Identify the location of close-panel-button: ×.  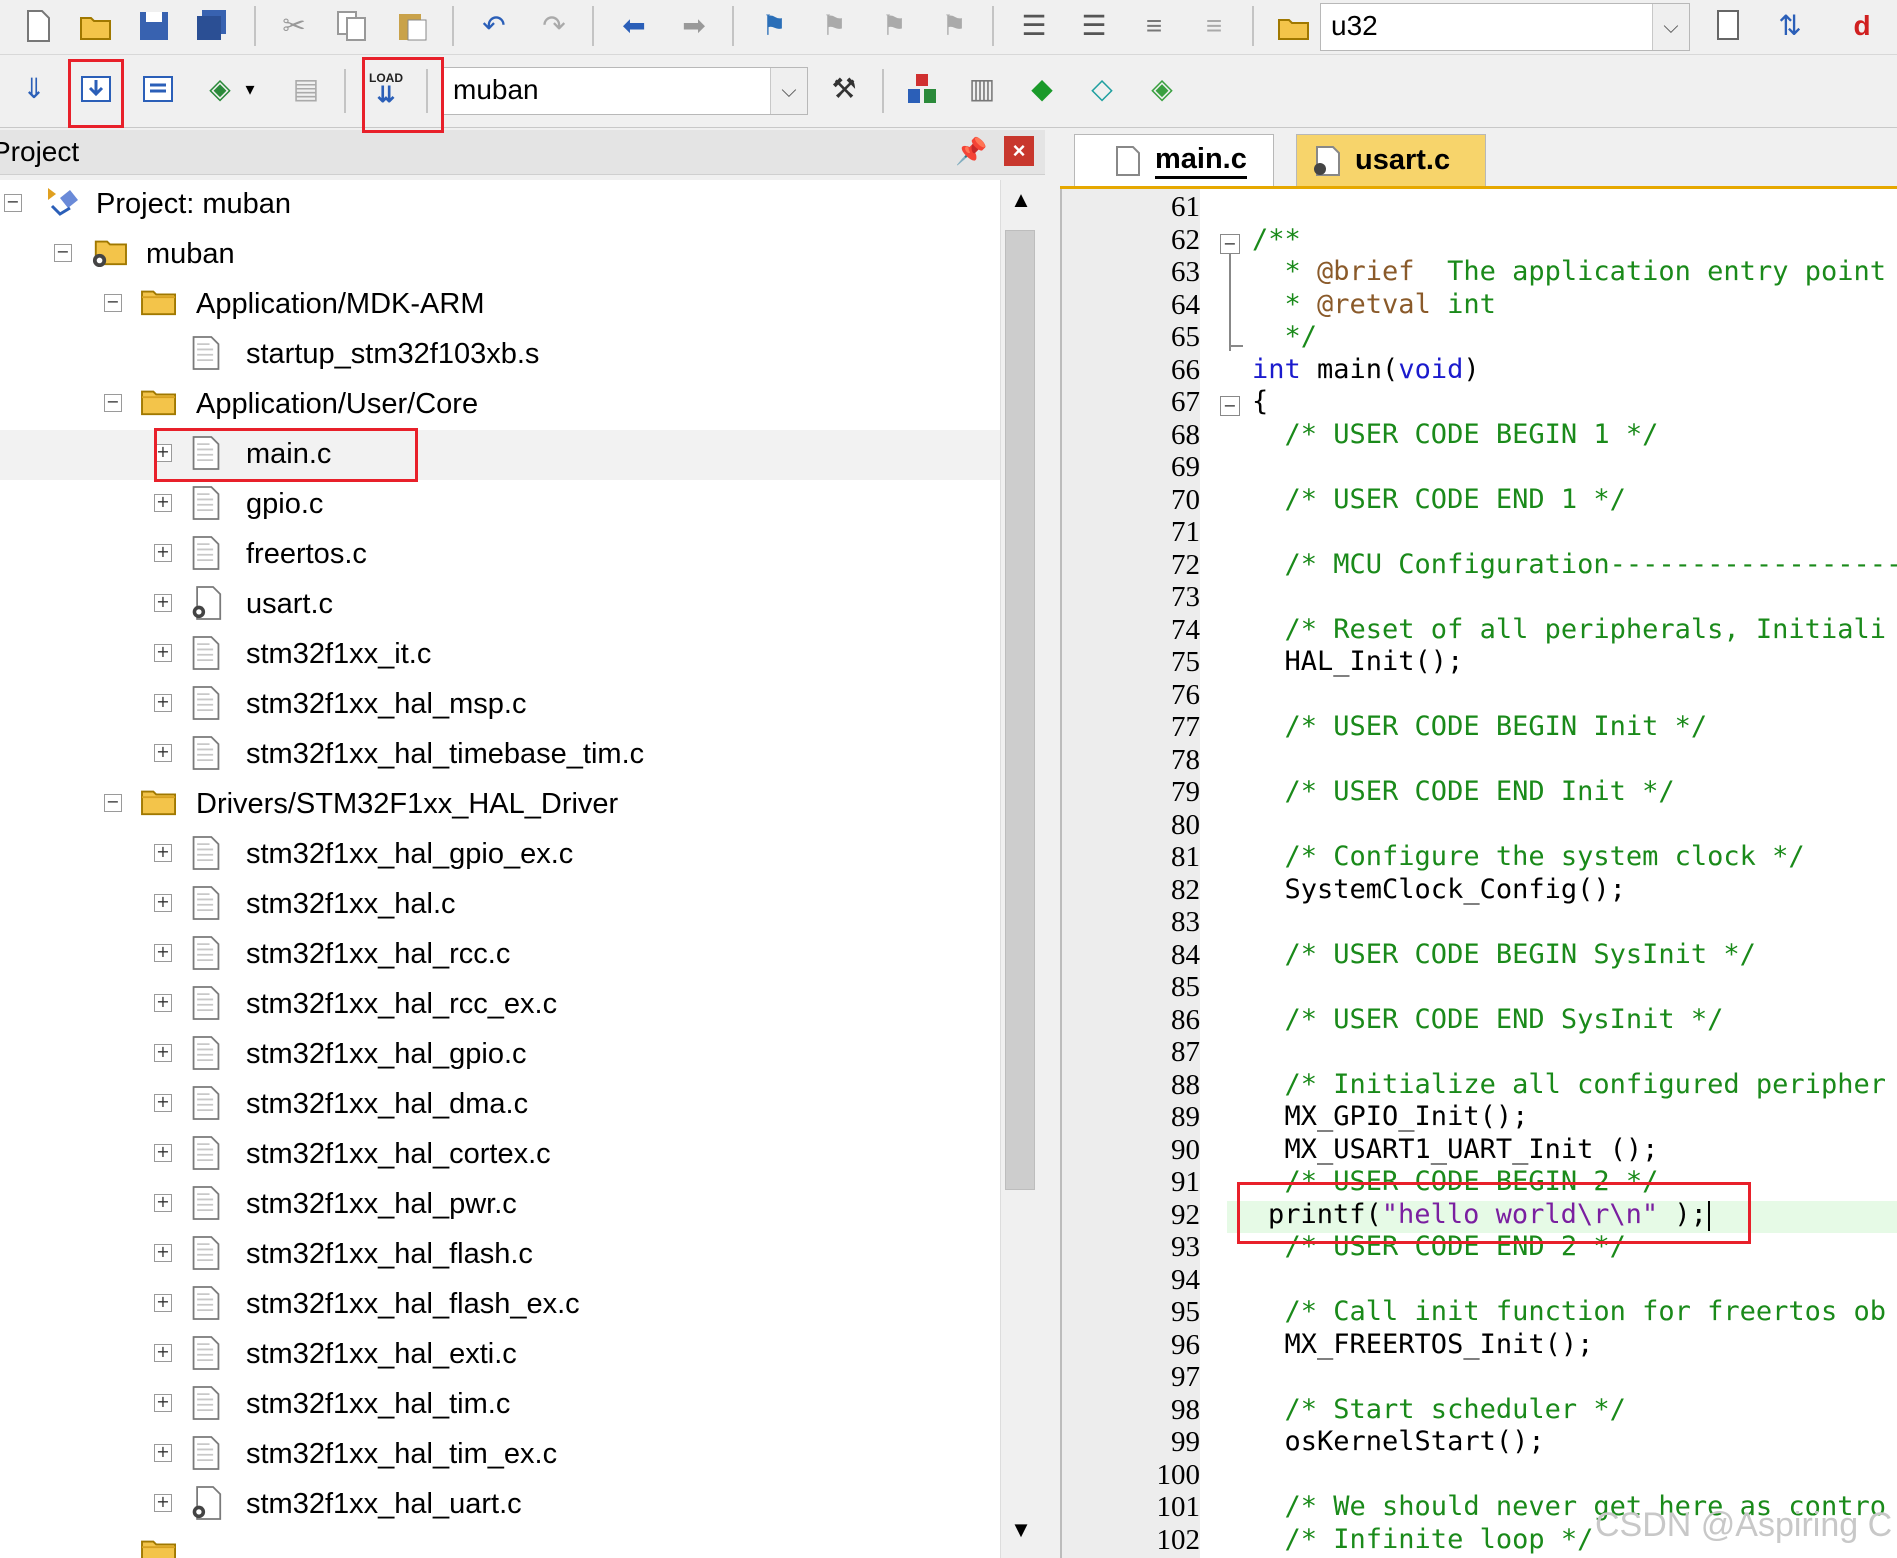
(1019, 151).